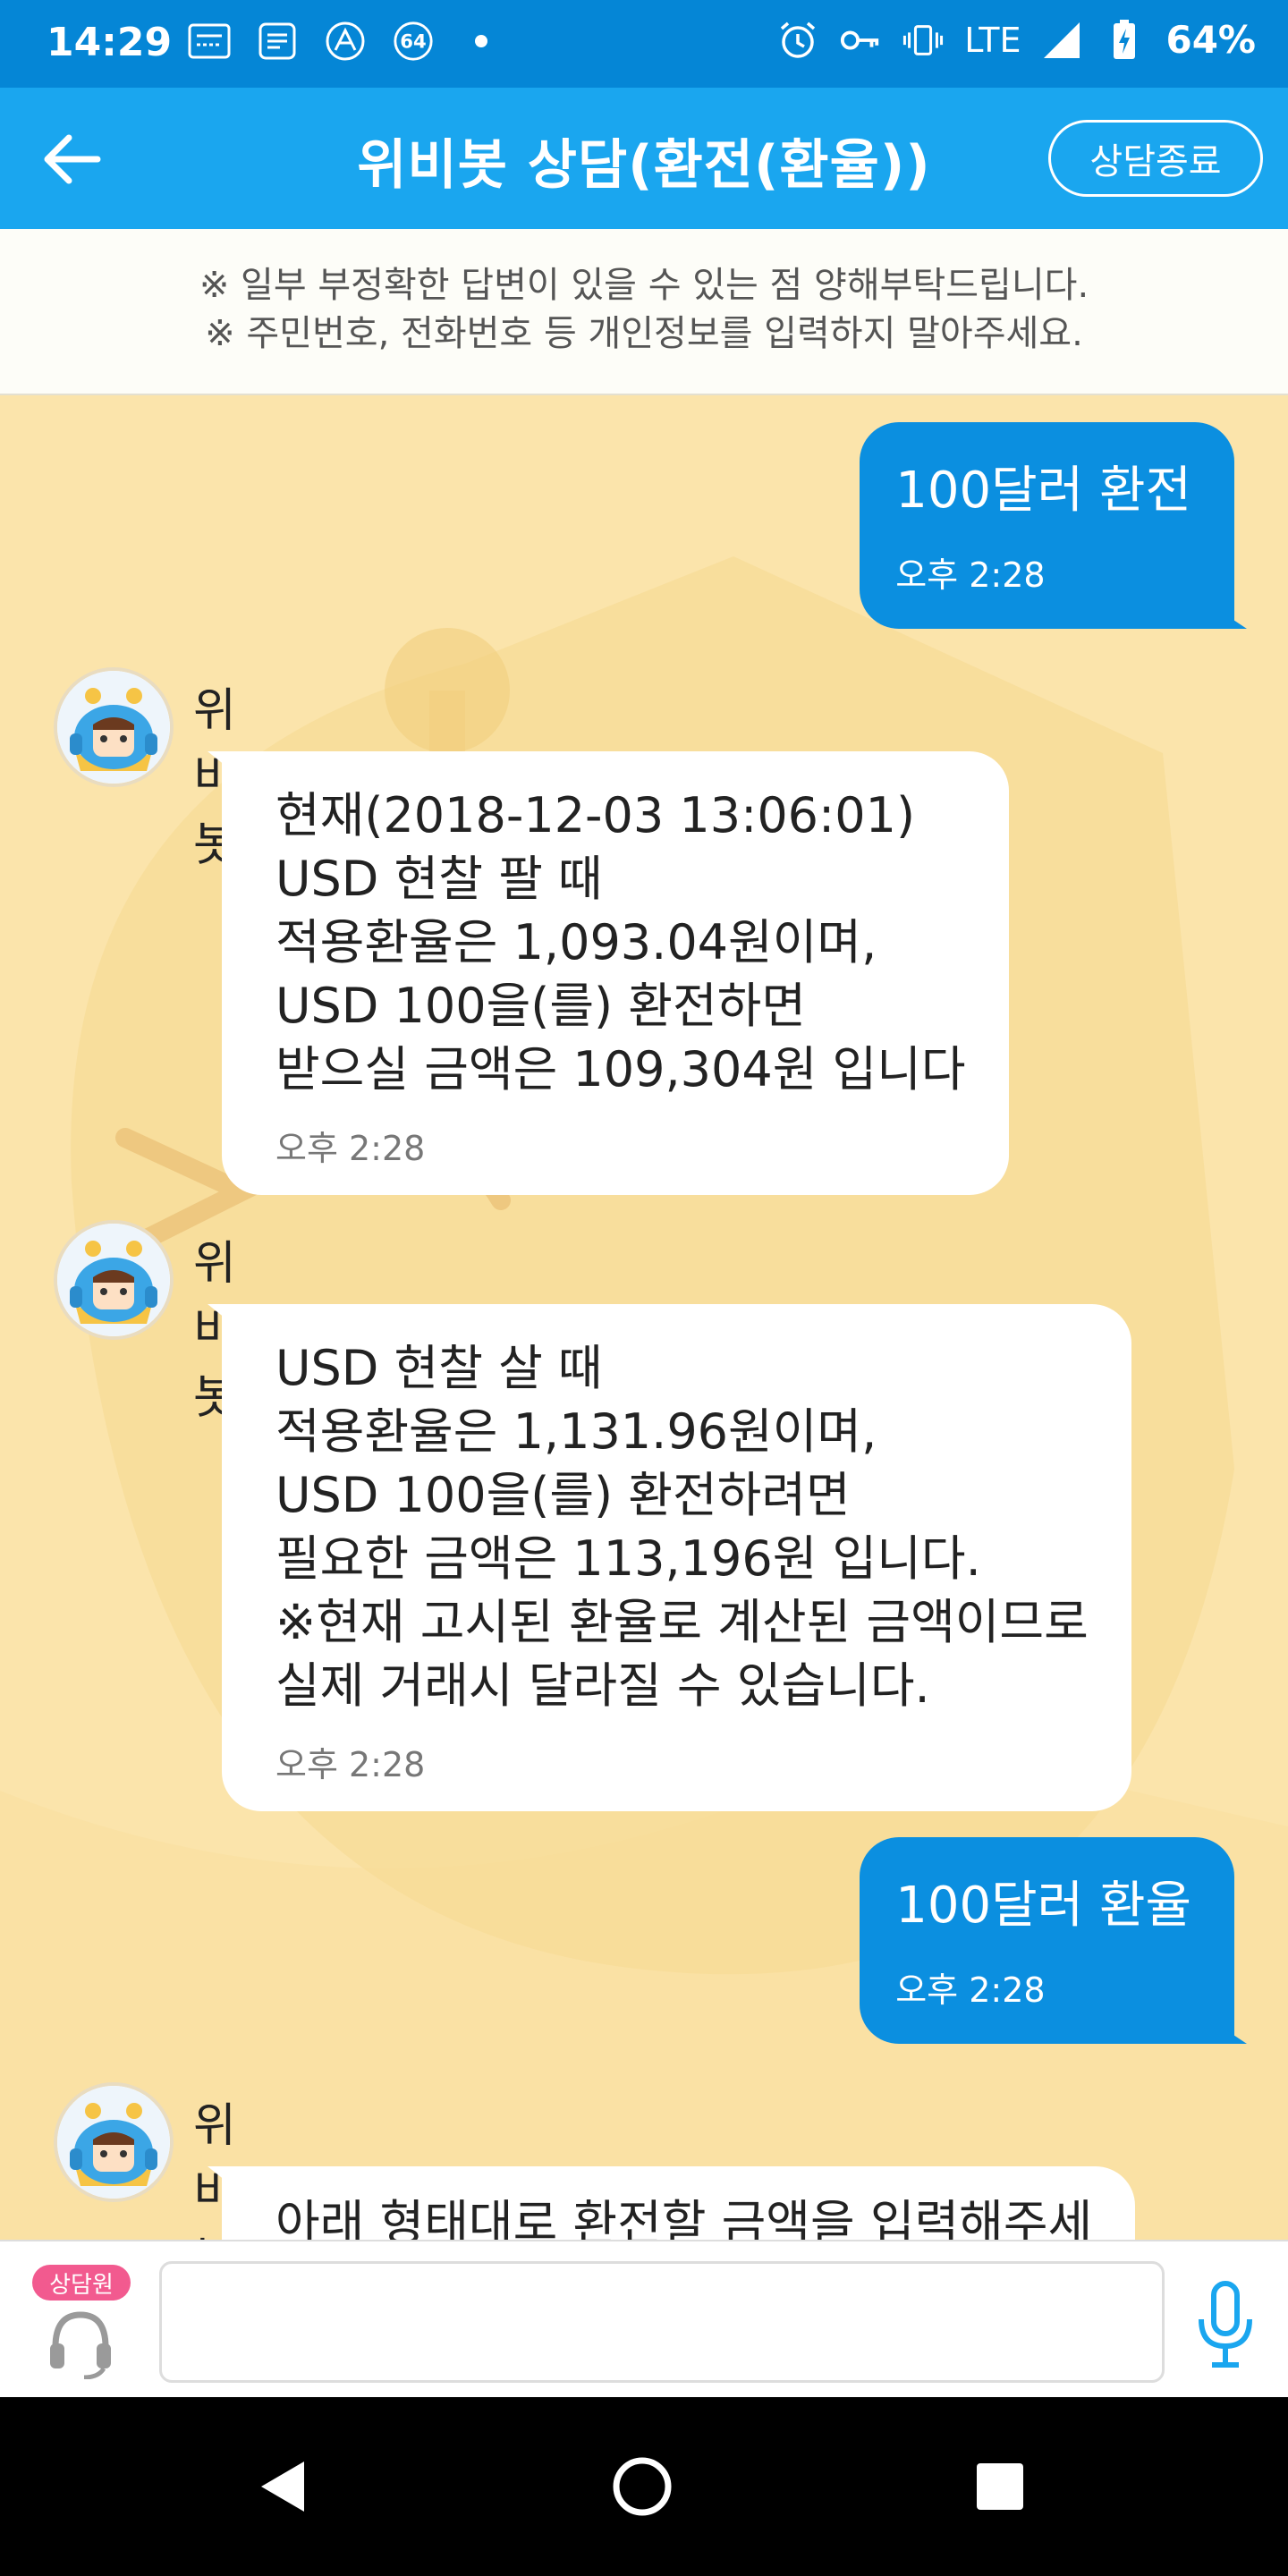  Describe the element at coordinates (797, 40) in the screenshot. I see `alarm-icon` at that location.